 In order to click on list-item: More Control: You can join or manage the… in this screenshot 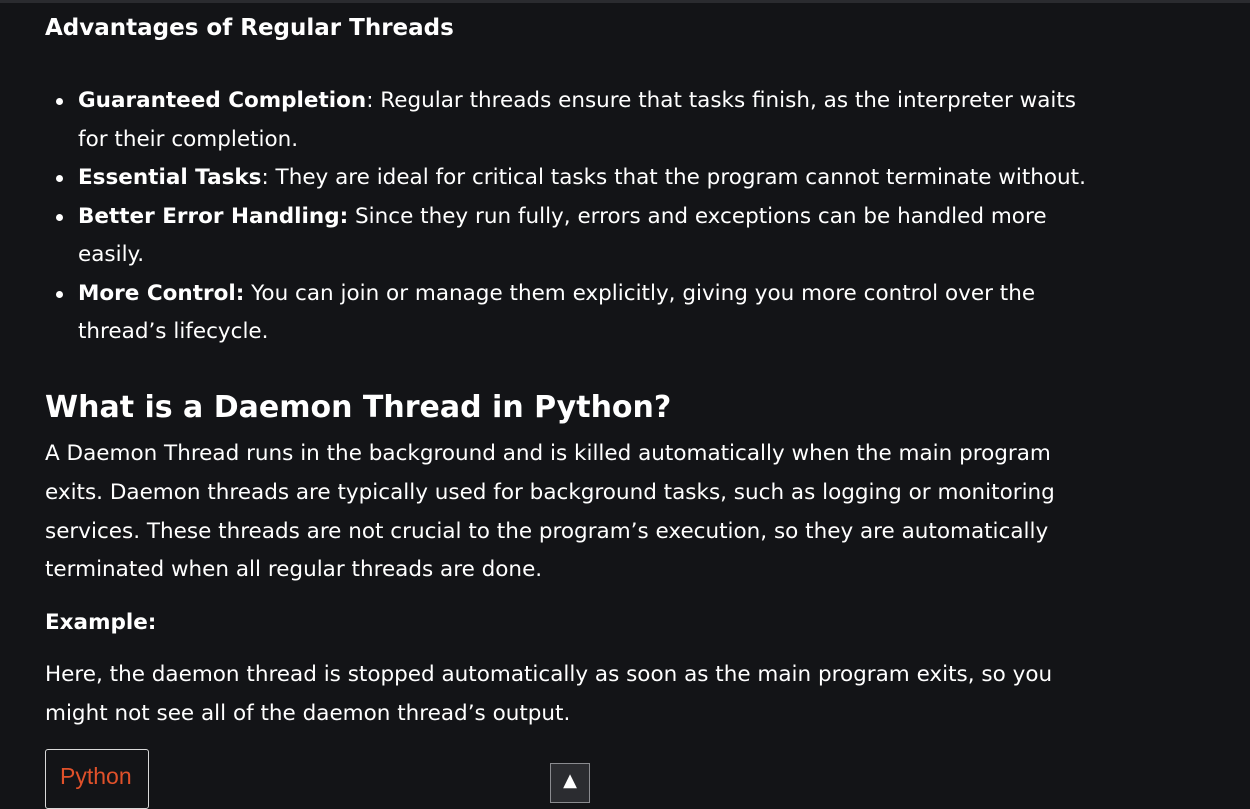, I will do `click(575, 313)`.